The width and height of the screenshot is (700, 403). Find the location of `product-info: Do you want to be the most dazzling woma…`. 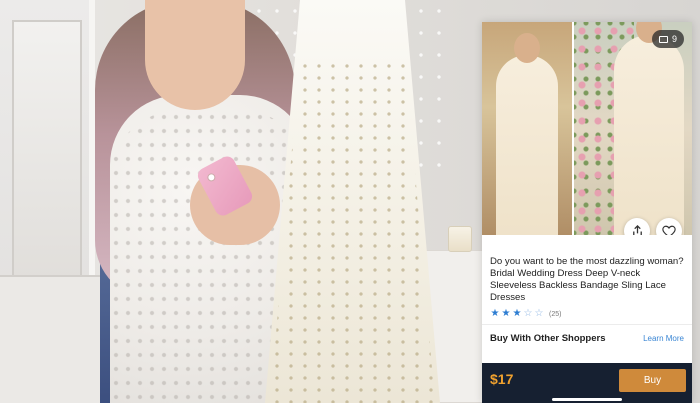

product-info: Do you want to be the most dazzling woma… is located at coordinates (588, 287).